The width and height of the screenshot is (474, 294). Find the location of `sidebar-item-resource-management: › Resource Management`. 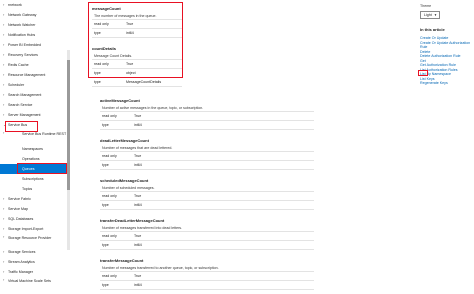

sidebar-item-resource-management: › Resource Management is located at coordinates (35, 75).